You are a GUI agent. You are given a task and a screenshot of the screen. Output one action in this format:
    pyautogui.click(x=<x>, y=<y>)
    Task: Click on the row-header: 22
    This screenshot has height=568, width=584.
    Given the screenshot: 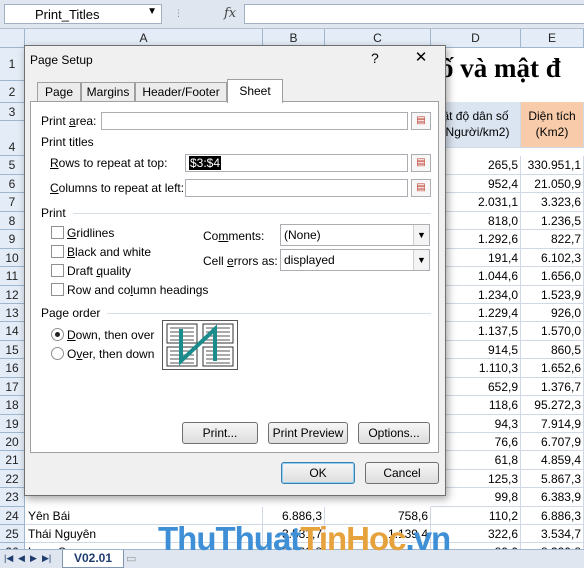 What is the action you would take?
    pyautogui.click(x=12, y=479)
    